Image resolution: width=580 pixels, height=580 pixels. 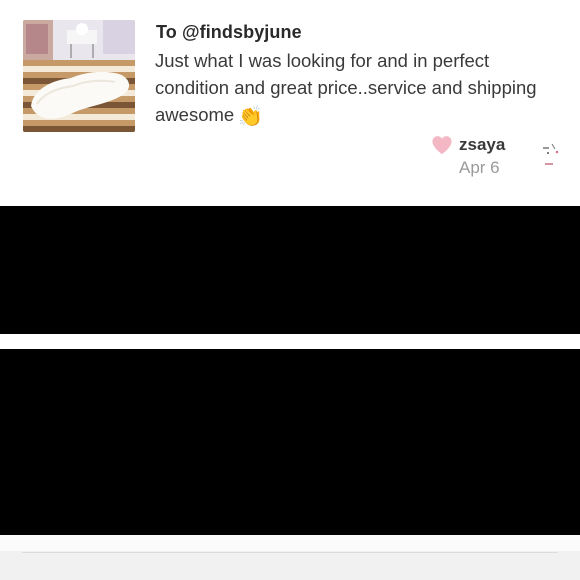 I want to click on heart-icon, so click(x=442, y=145).